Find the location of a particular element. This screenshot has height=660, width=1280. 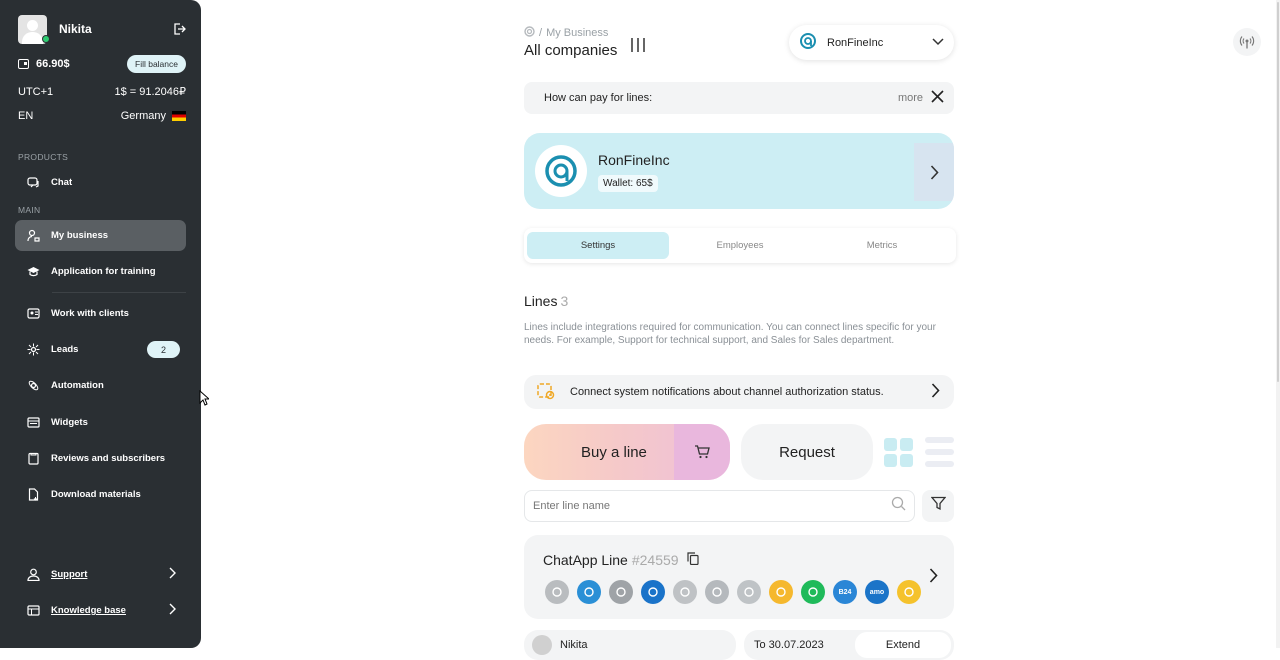

request-button: Request is located at coordinates (807, 452).